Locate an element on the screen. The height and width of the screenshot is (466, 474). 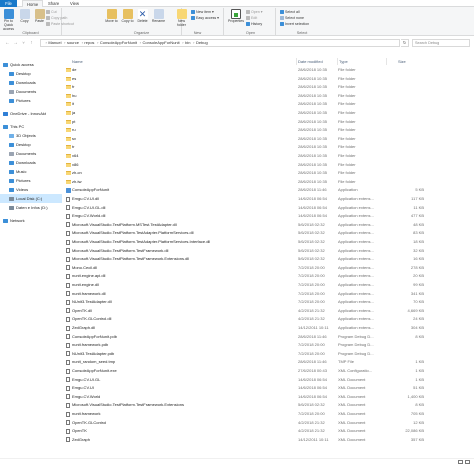
tab-file: File is located at coordinates (8, 3).